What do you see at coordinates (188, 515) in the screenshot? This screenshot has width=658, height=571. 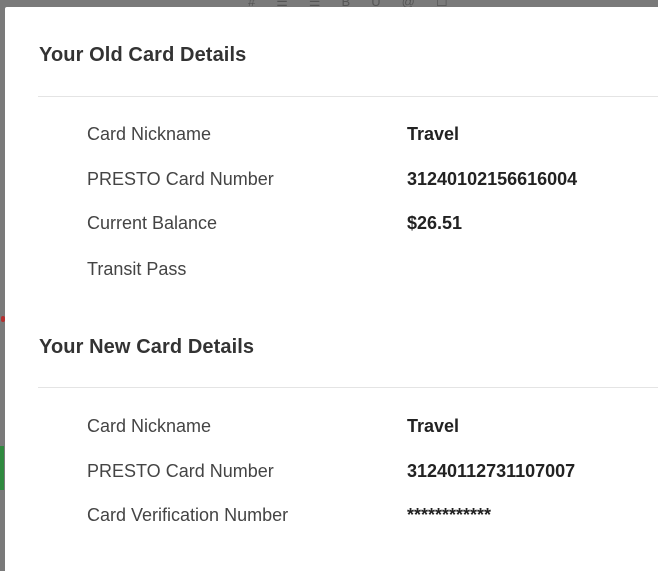 I see `new-card-verification-label: Card Verification Number` at bounding box center [188, 515].